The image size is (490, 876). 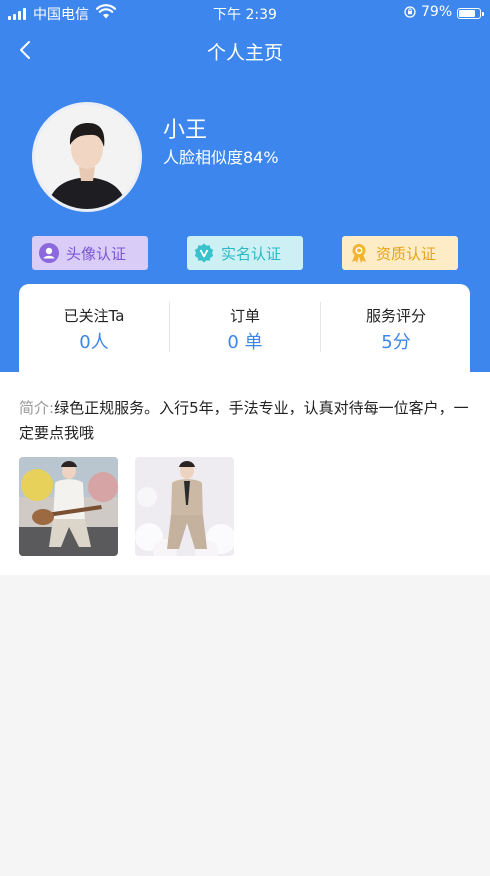 I want to click on qualification-certification-label: 资质认证, so click(x=406, y=253).